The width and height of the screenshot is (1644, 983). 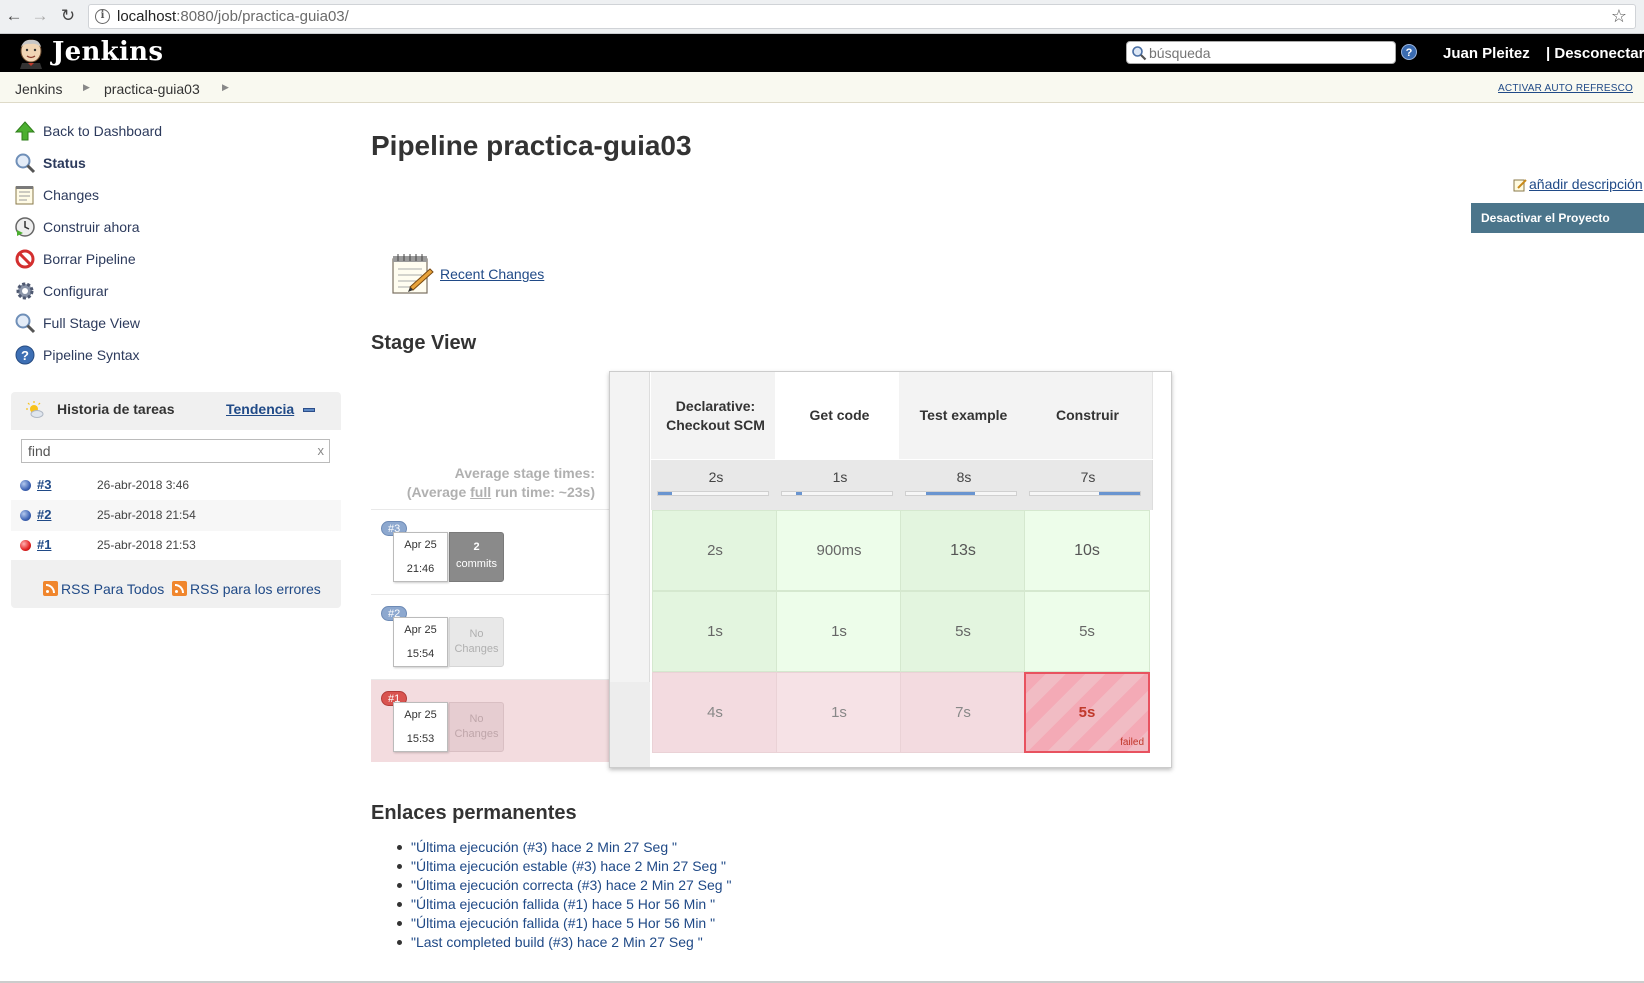 What do you see at coordinates (1087, 550) in the screenshot?
I see `stage-cell: 10s` at bounding box center [1087, 550].